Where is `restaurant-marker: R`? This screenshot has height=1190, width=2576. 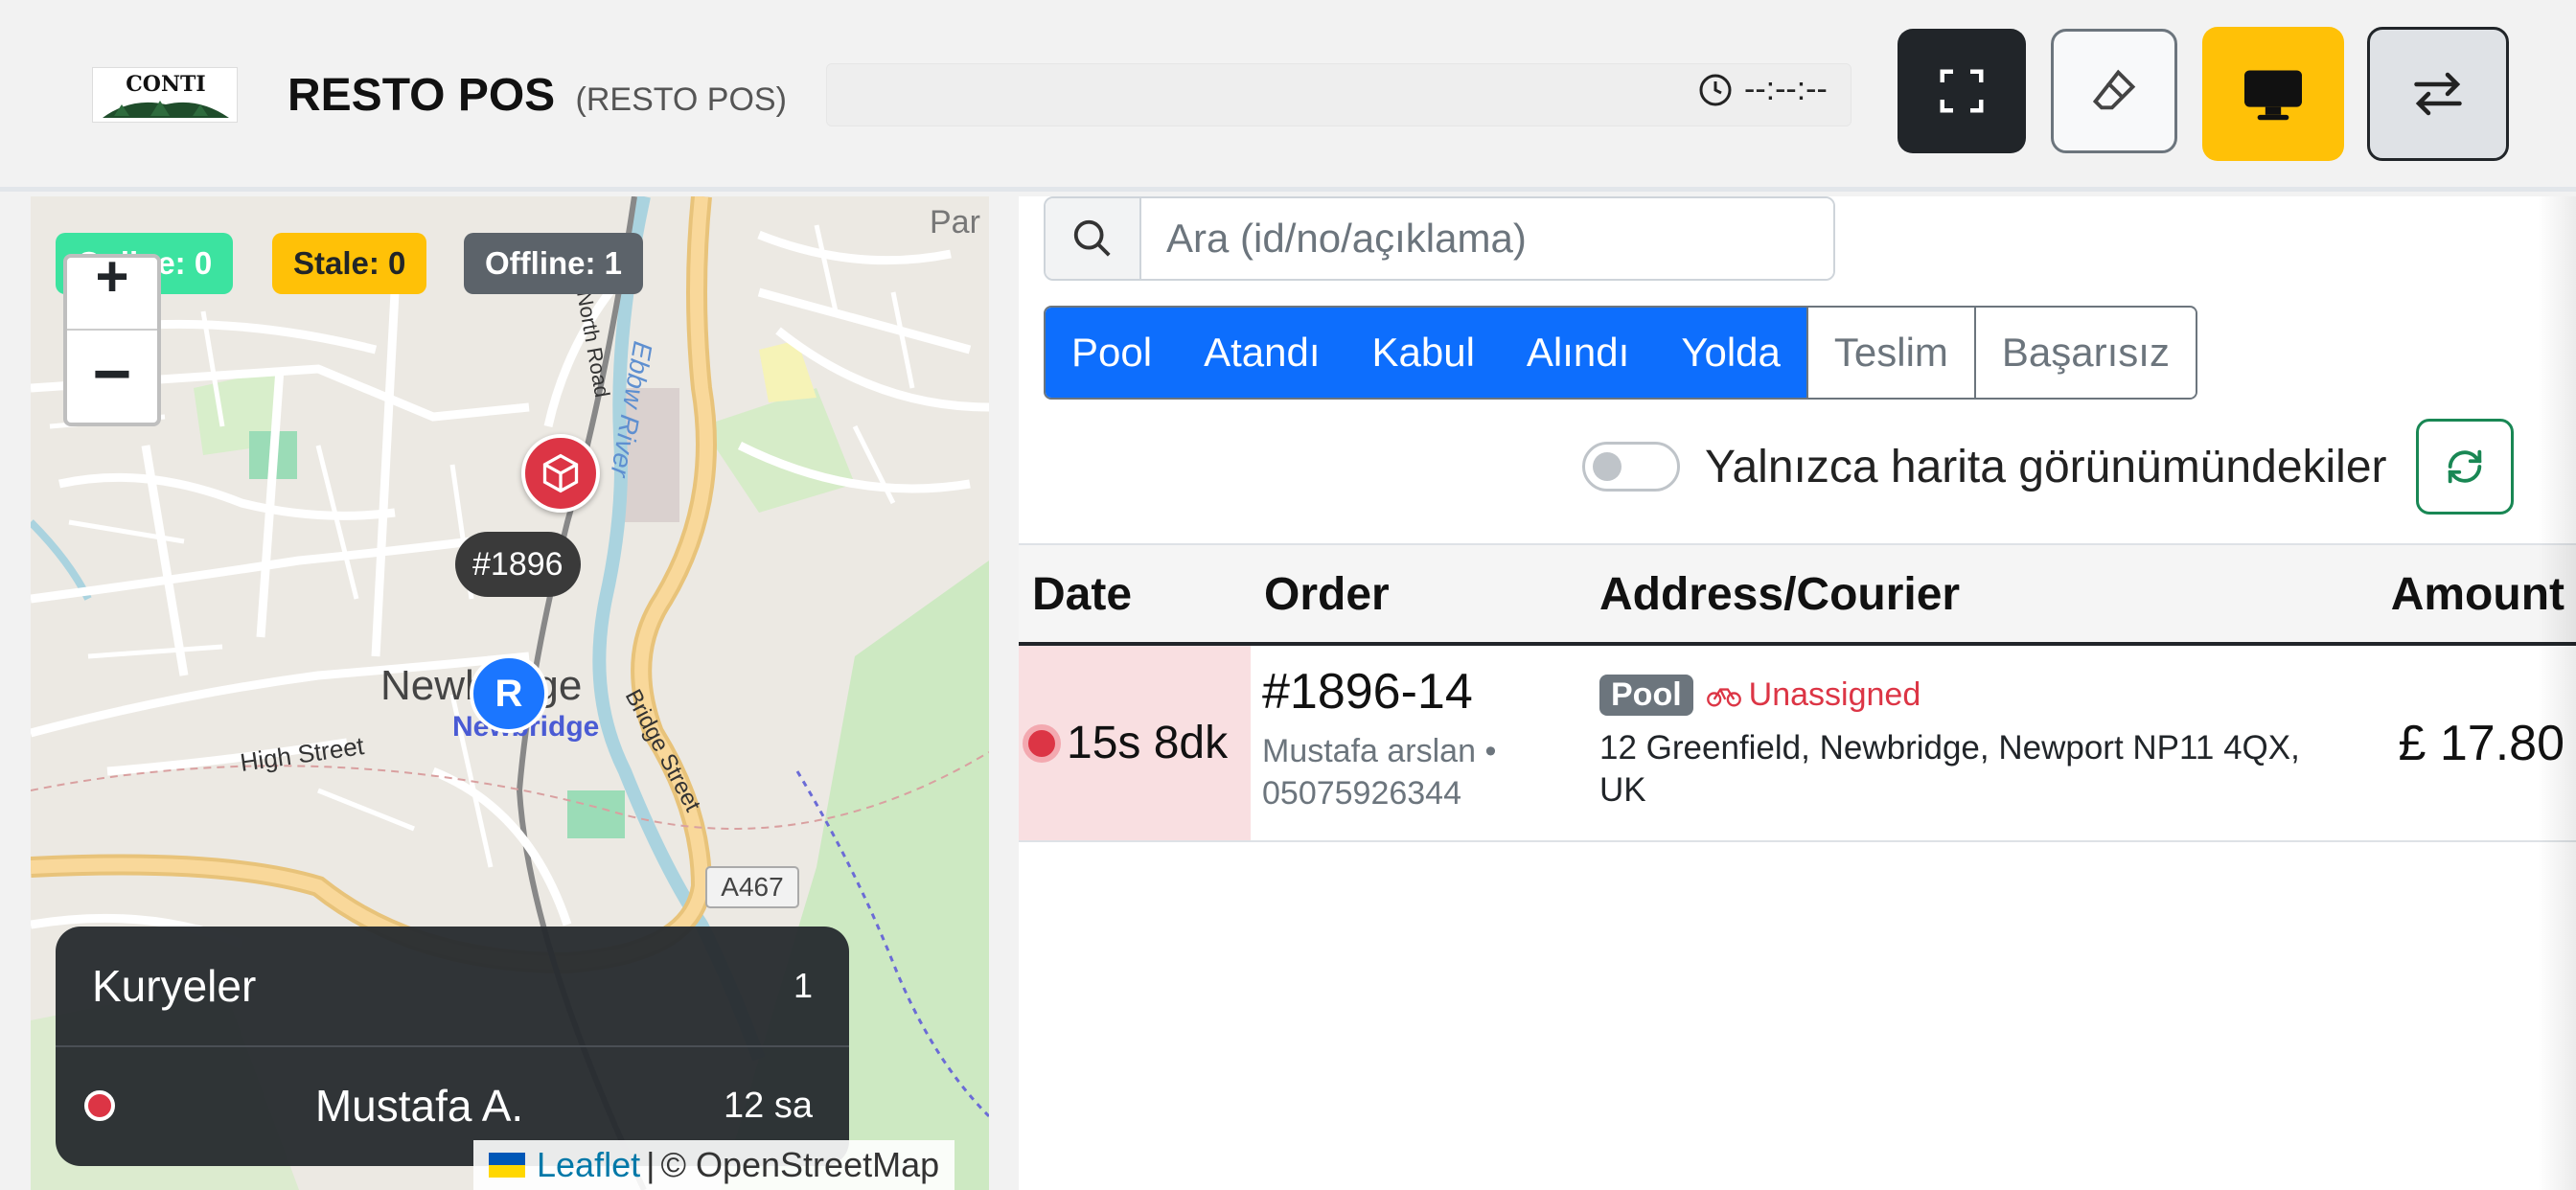
restaurant-marker: R is located at coordinates (509, 694).